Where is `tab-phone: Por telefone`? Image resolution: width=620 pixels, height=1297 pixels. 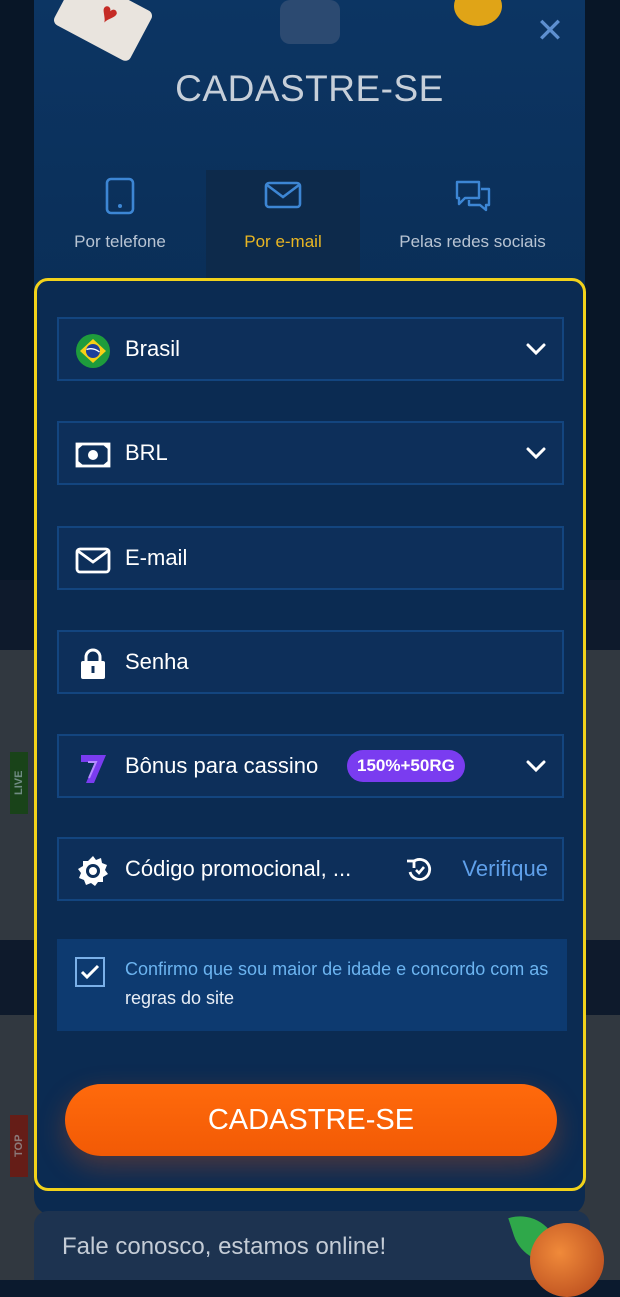 tab-phone: Por telefone is located at coordinates (120, 225).